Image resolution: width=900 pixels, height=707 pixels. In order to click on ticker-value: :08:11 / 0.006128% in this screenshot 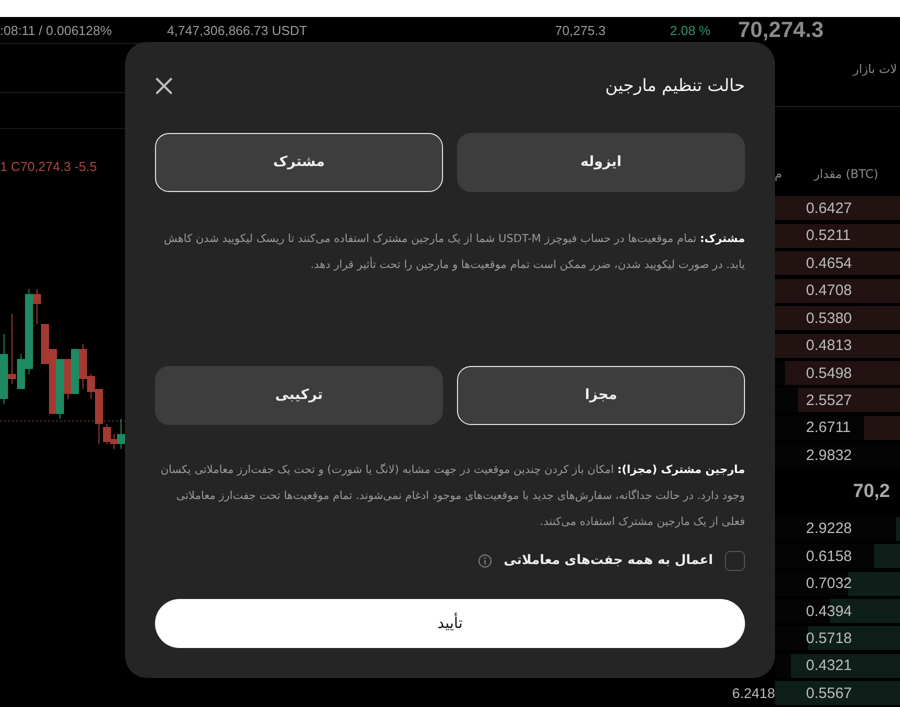, I will do `click(56, 30)`.